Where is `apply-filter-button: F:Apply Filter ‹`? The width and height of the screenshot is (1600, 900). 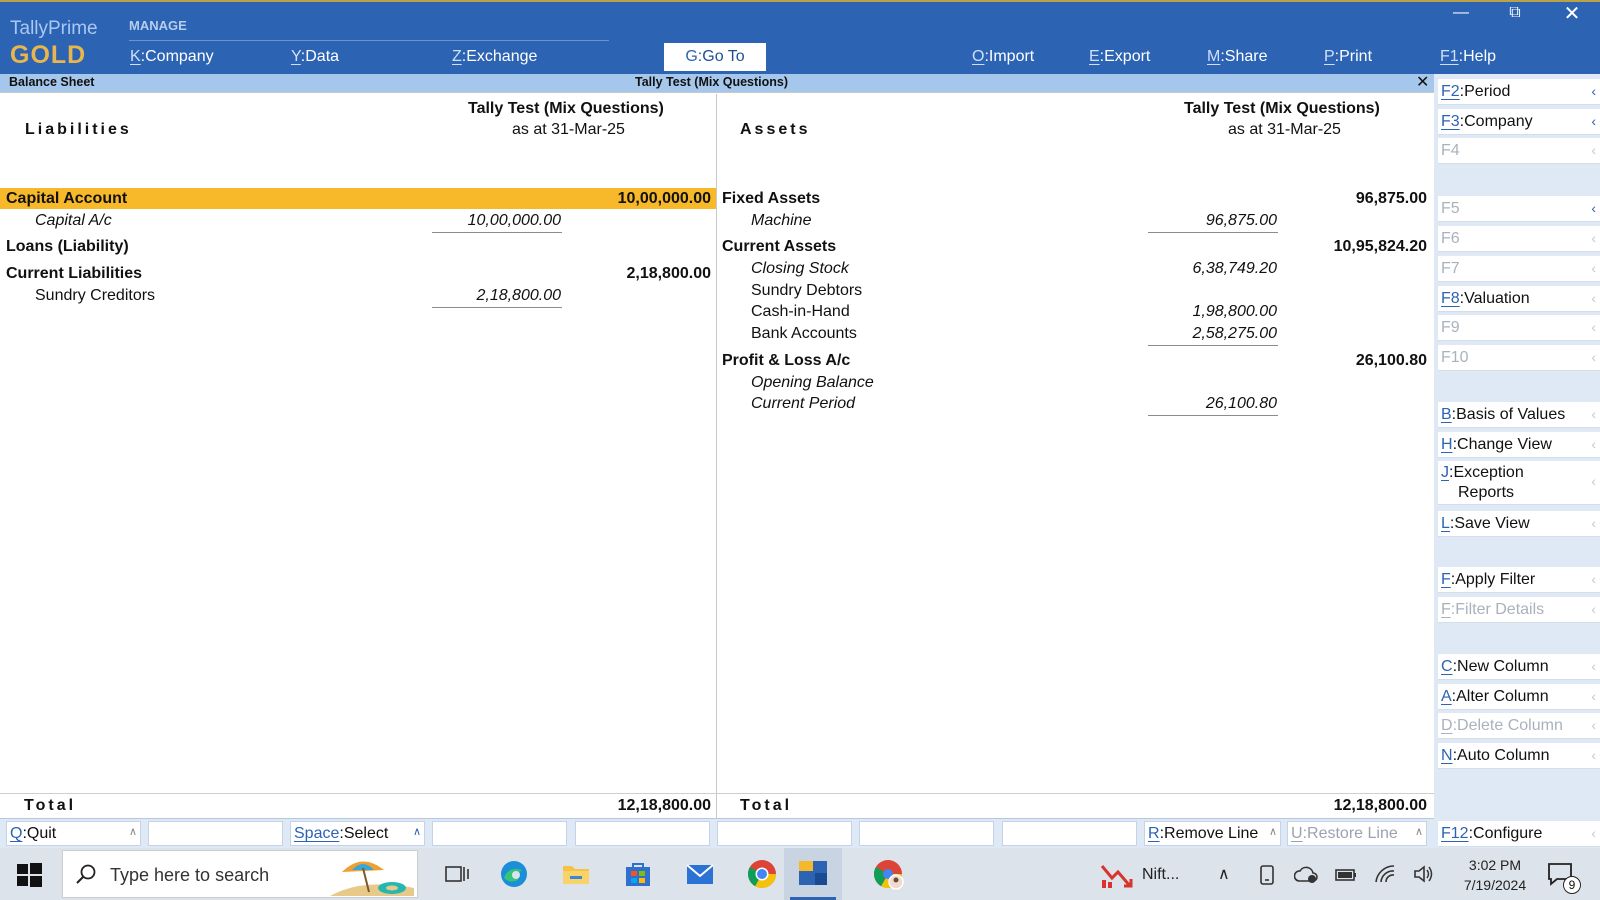
apply-filter-button: F:Apply Filter ‹ is located at coordinates (1519, 580).